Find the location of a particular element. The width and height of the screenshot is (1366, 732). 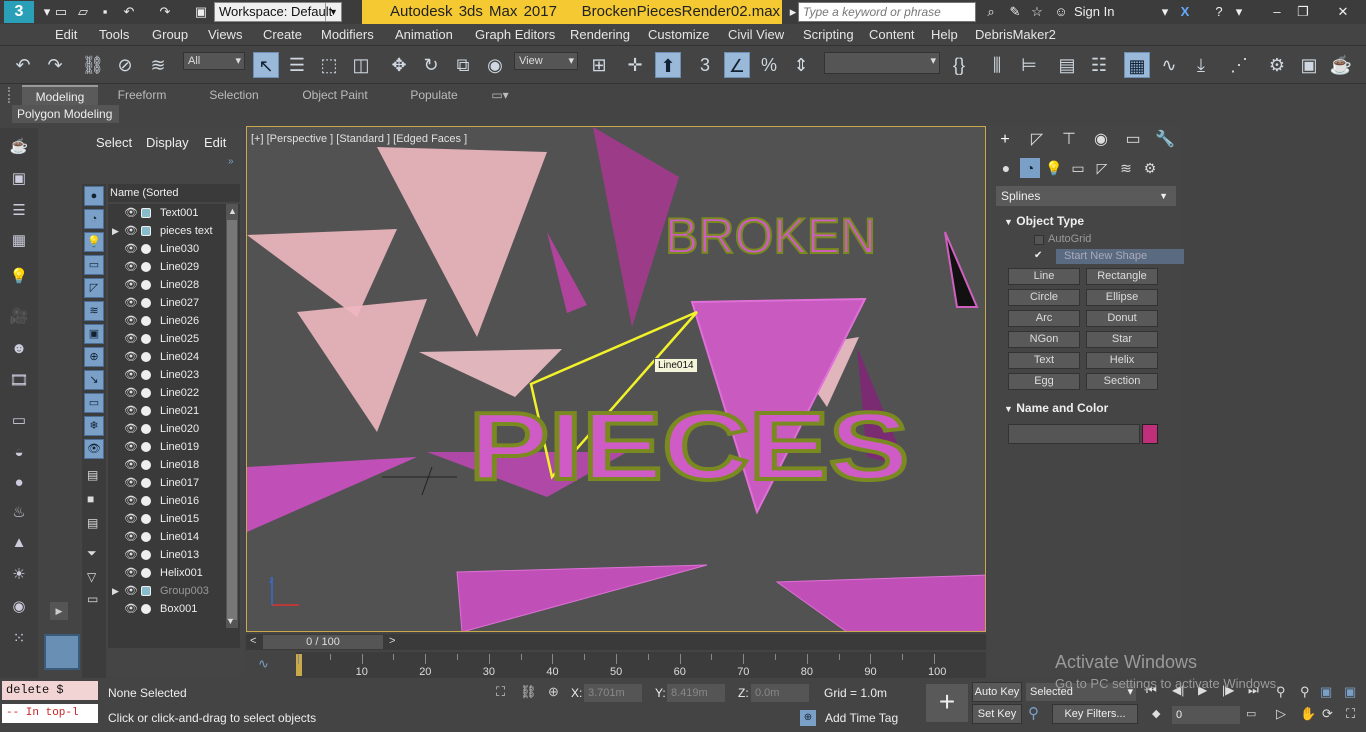

save-icon: ▪ is located at coordinates (105, 12).